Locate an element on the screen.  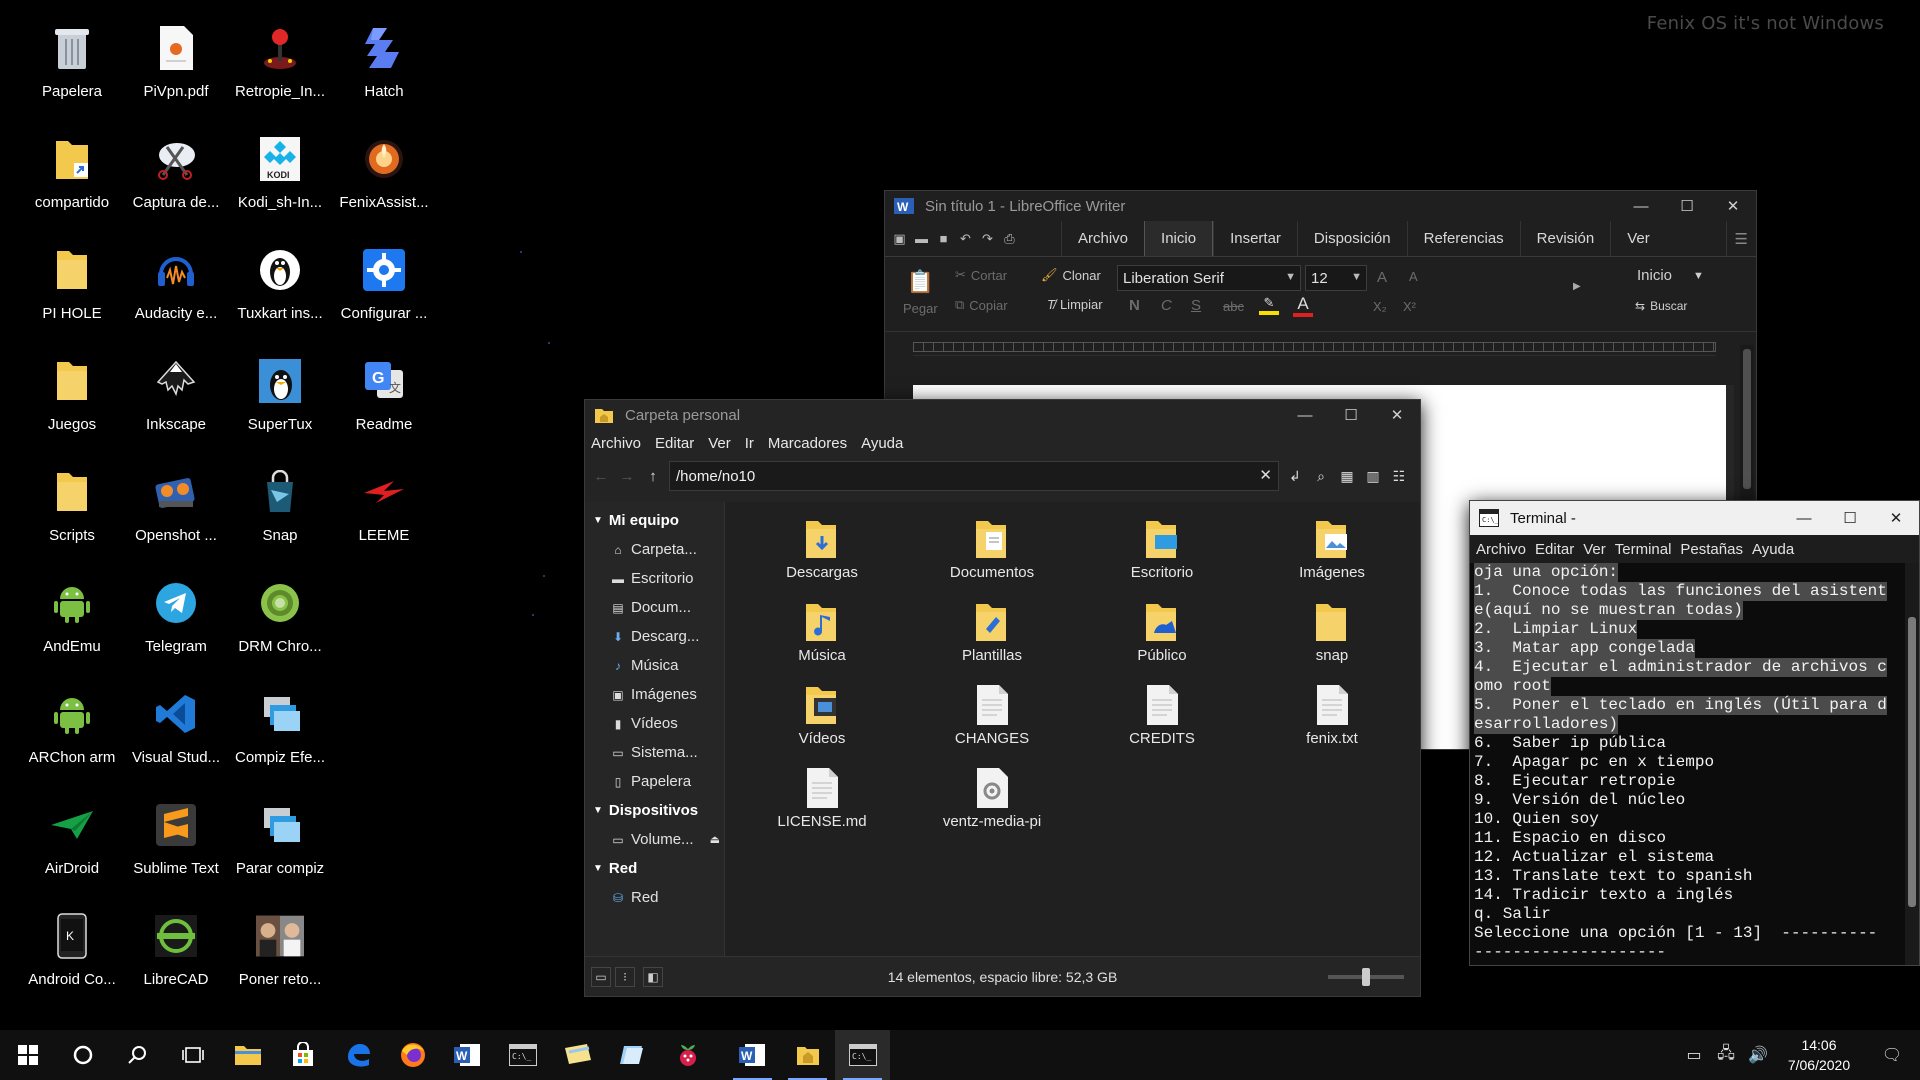
file-item: Música is located at coordinates (822, 640).